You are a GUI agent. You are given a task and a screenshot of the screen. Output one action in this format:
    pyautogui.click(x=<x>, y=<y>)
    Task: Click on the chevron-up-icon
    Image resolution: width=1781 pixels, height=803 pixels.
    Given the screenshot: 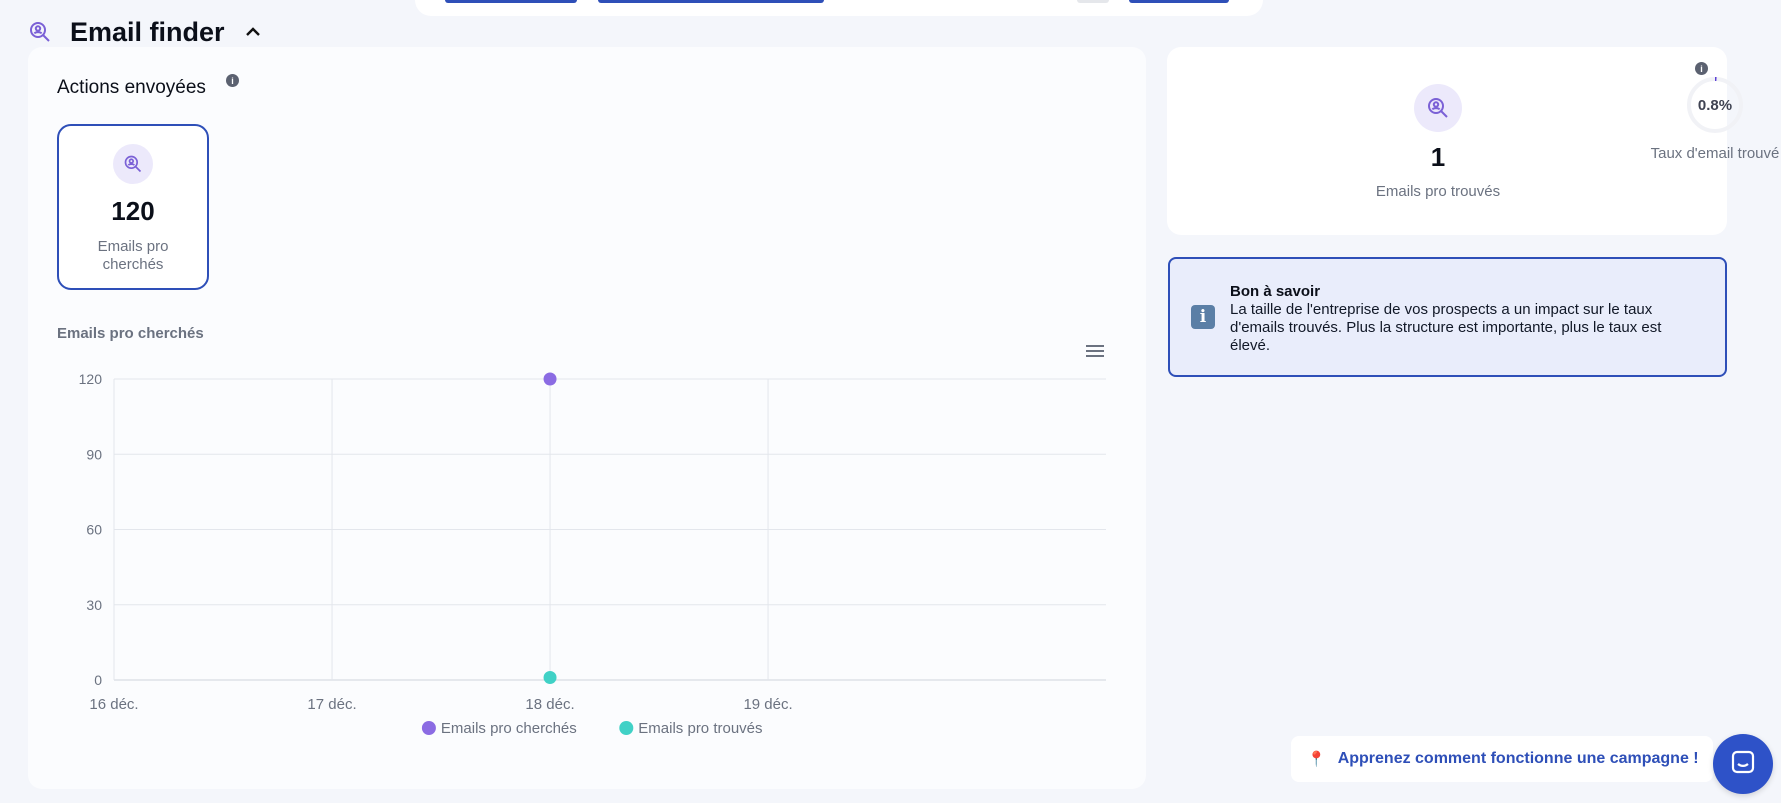 What is the action you would take?
    pyautogui.click(x=253, y=32)
    